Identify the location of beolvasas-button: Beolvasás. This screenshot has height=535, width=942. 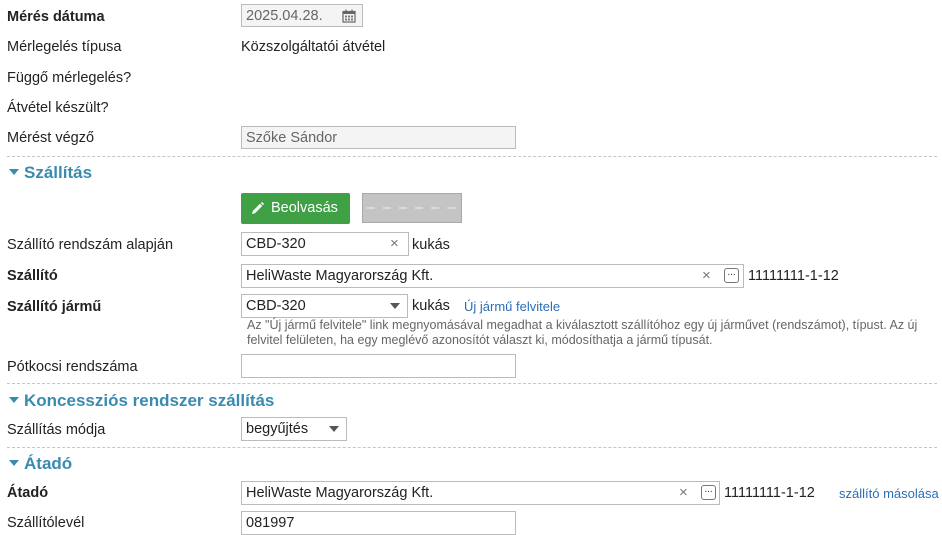
(295, 208).